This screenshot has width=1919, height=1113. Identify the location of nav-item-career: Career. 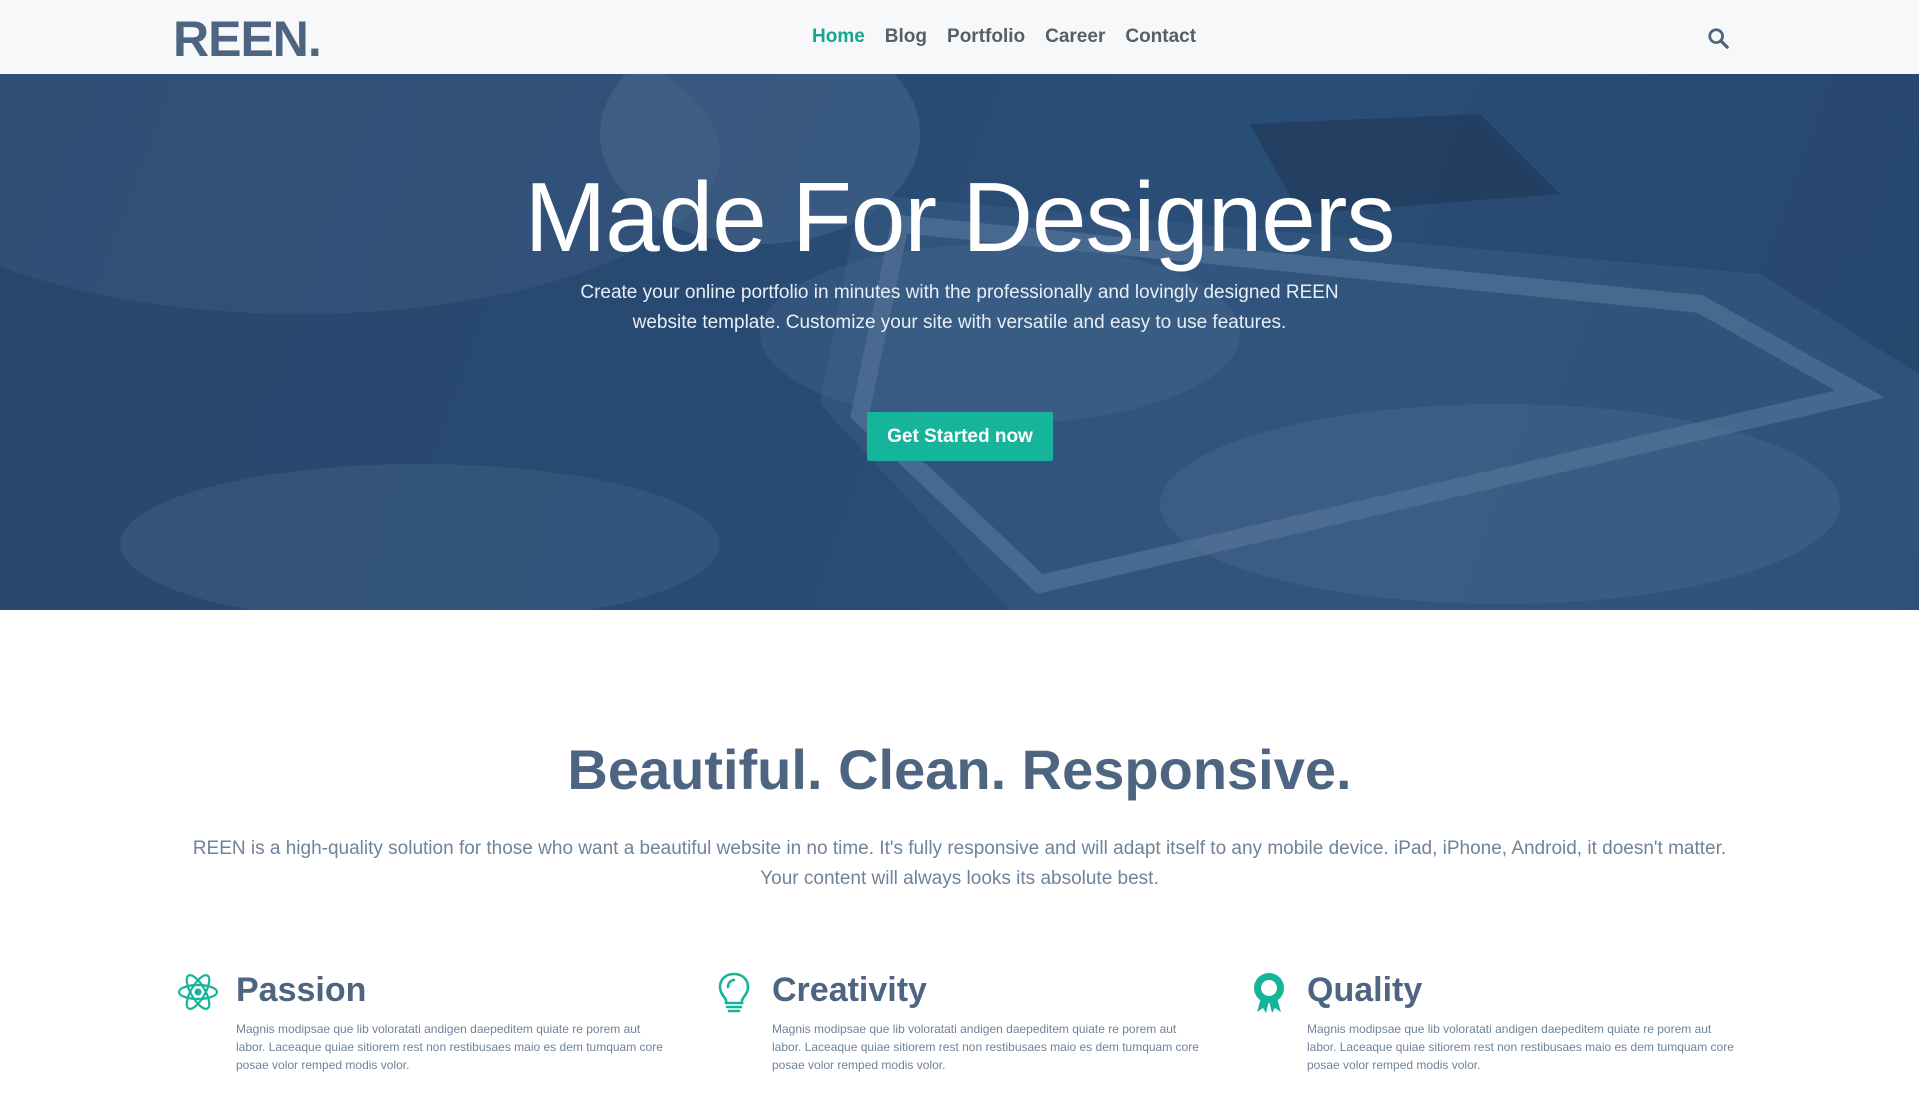
(1075, 37).